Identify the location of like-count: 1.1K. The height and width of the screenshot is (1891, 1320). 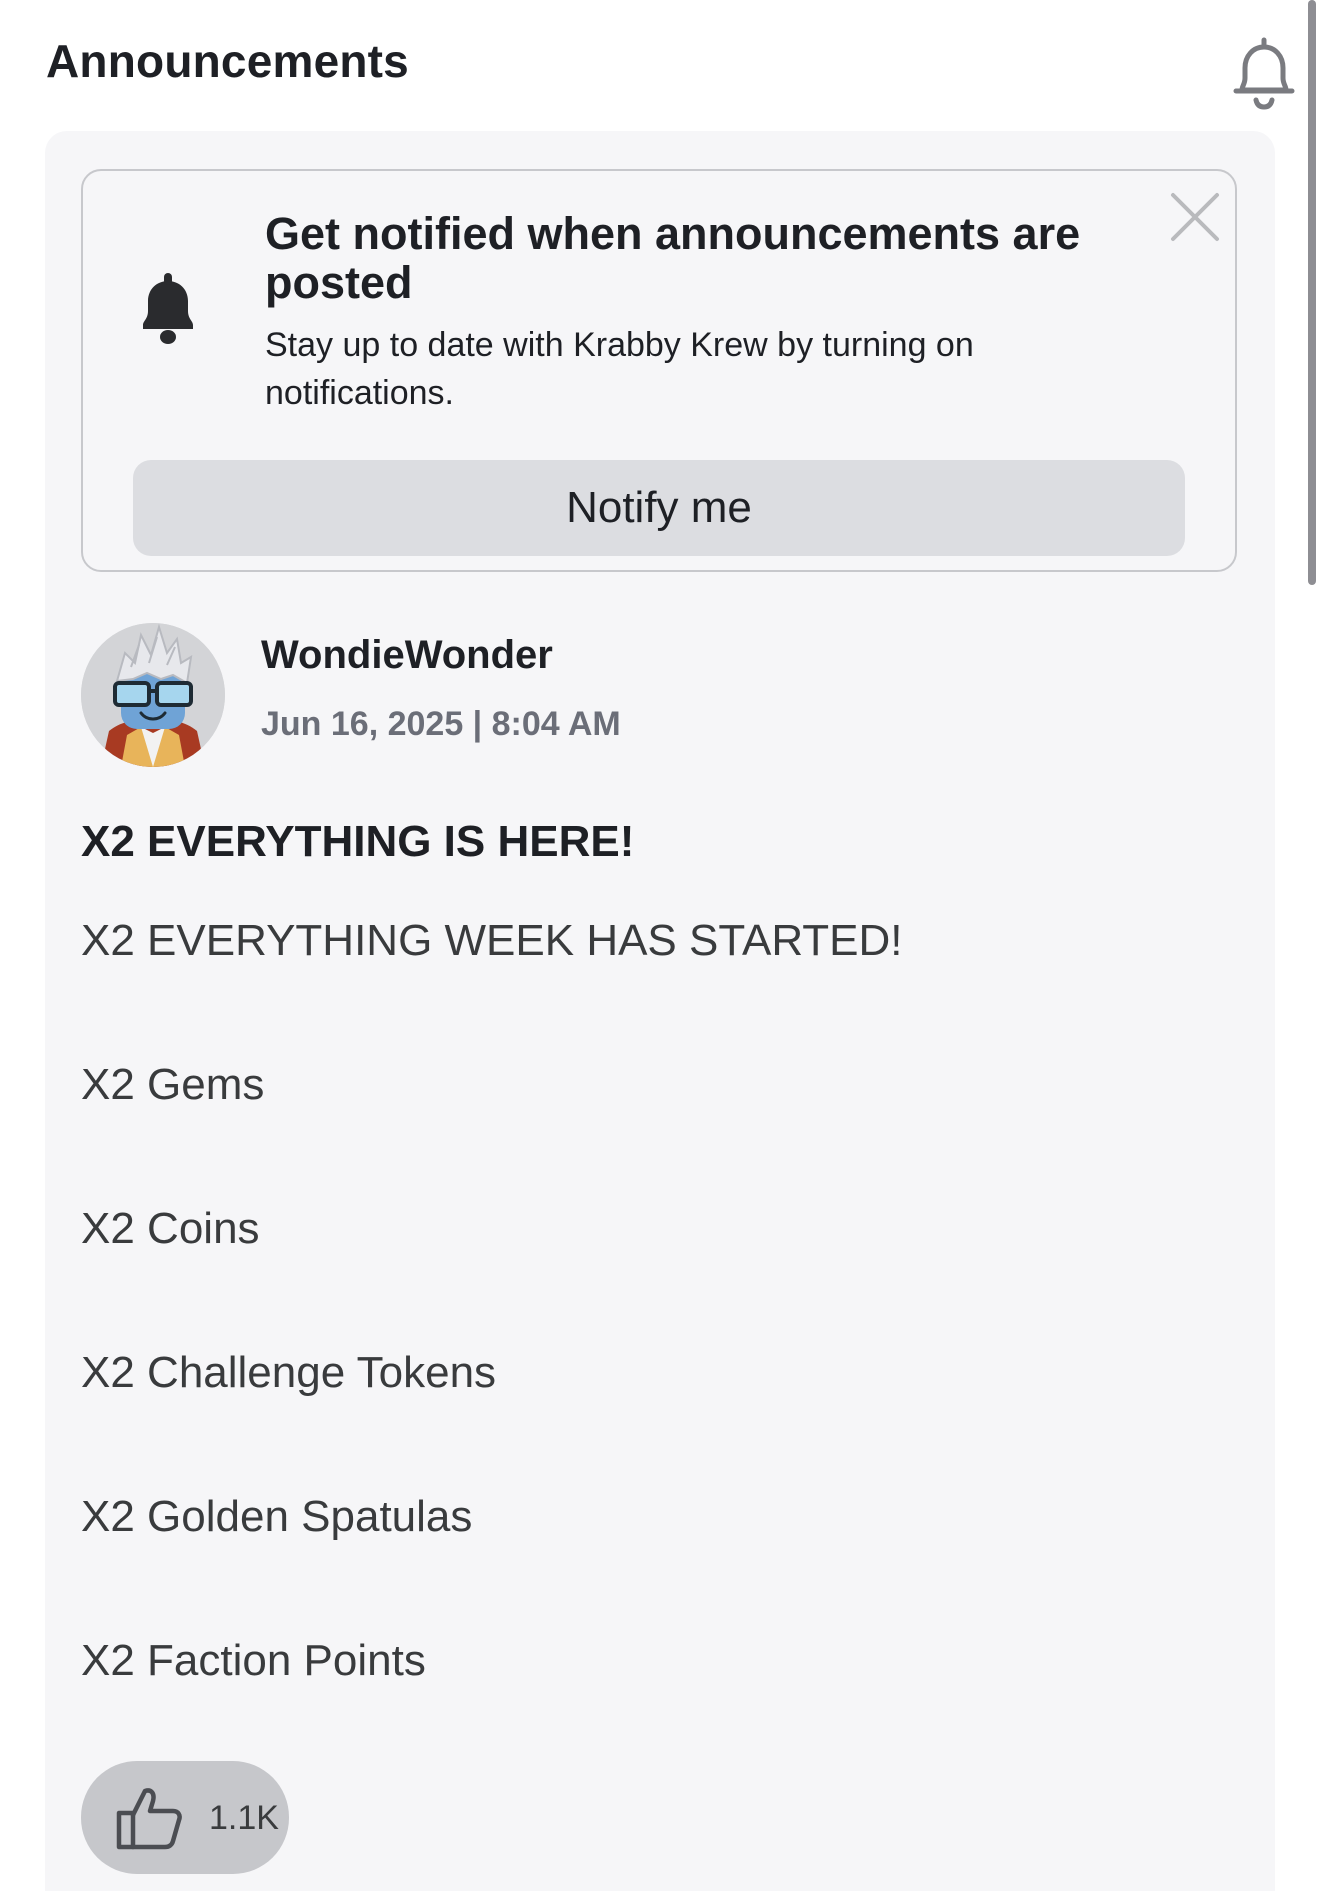
(244, 1818).